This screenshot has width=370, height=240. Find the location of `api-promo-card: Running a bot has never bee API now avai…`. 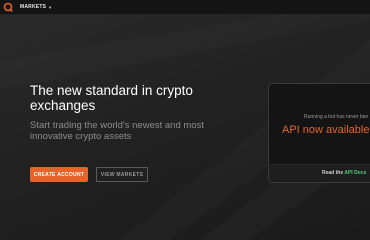

api-promo-card: Running a bot has never bee API now avai… is located at coordinates (319, 133).